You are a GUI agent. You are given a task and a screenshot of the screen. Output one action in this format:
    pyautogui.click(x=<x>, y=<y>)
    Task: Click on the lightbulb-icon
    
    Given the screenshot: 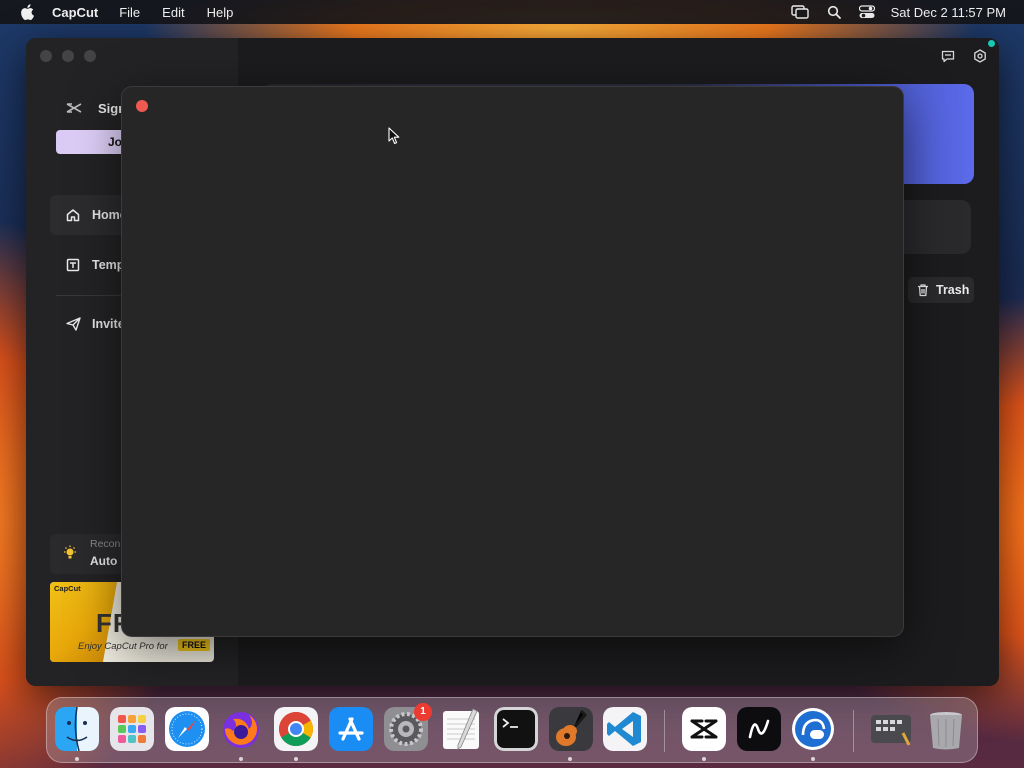 What is the action you would take?
    pyautogui.click(x=70, y=552)
    